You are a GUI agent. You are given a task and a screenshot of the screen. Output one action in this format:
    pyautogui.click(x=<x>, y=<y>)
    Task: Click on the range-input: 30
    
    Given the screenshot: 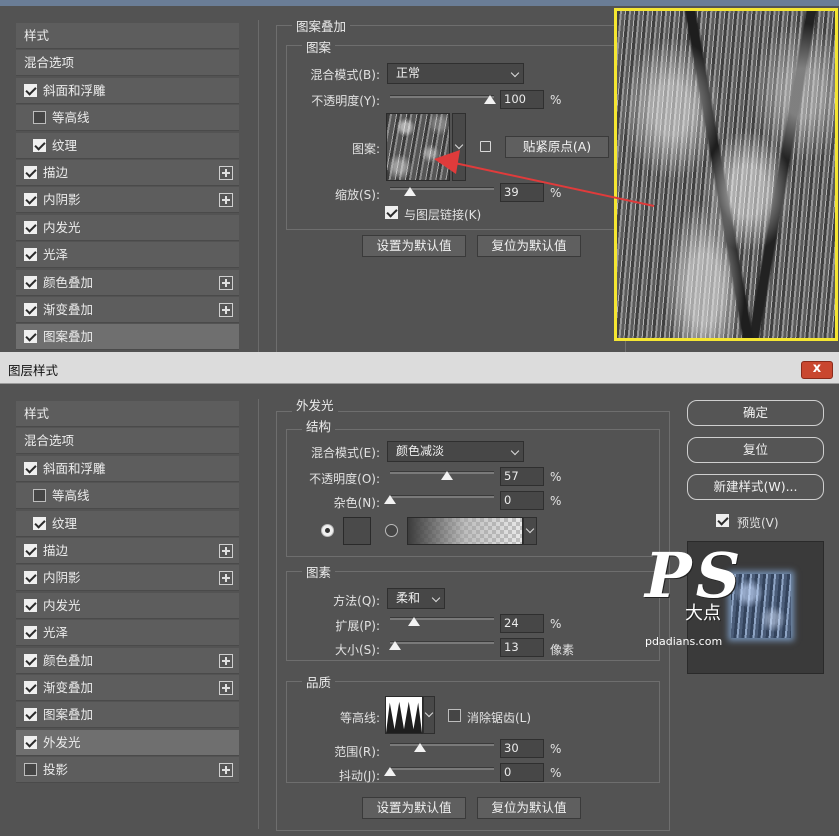 What is the action you would take?
    pyautogui.click(x=522, y=748)
    